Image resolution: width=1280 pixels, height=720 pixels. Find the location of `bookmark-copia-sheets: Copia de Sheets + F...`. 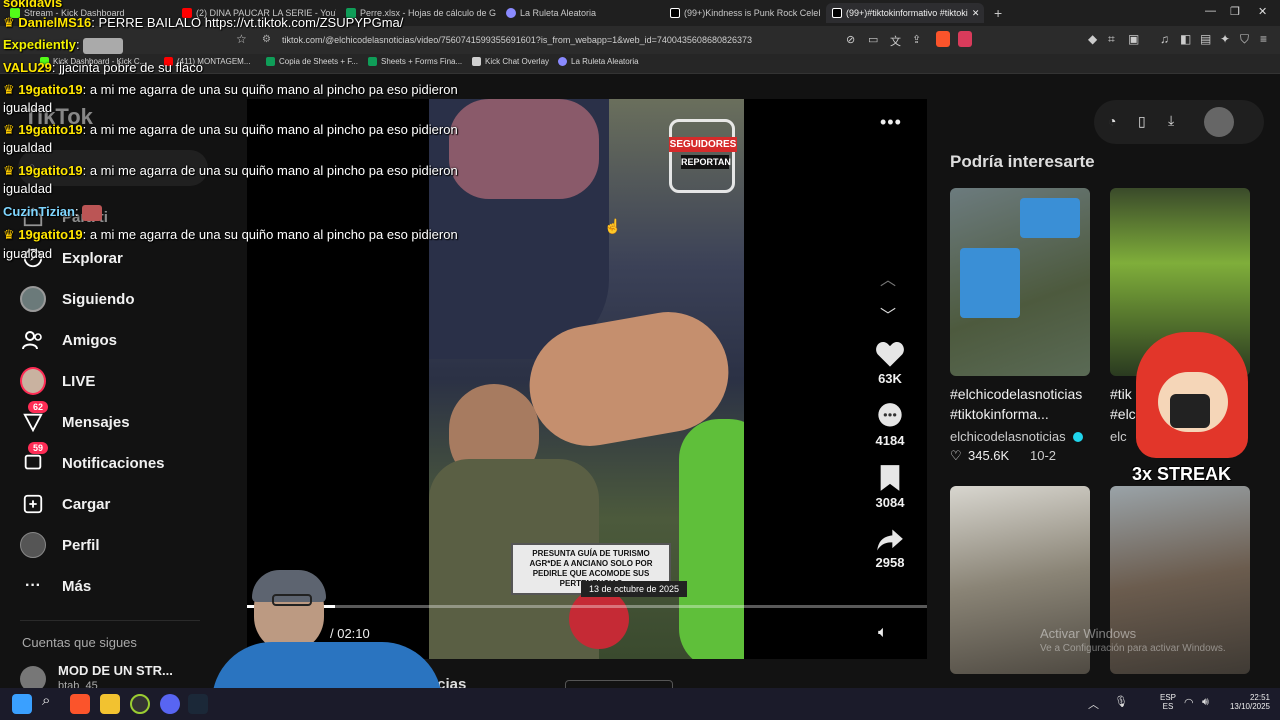

bookmark-copia-sheets: Copia de Sheets + F... is located at coordinates (312, 61).